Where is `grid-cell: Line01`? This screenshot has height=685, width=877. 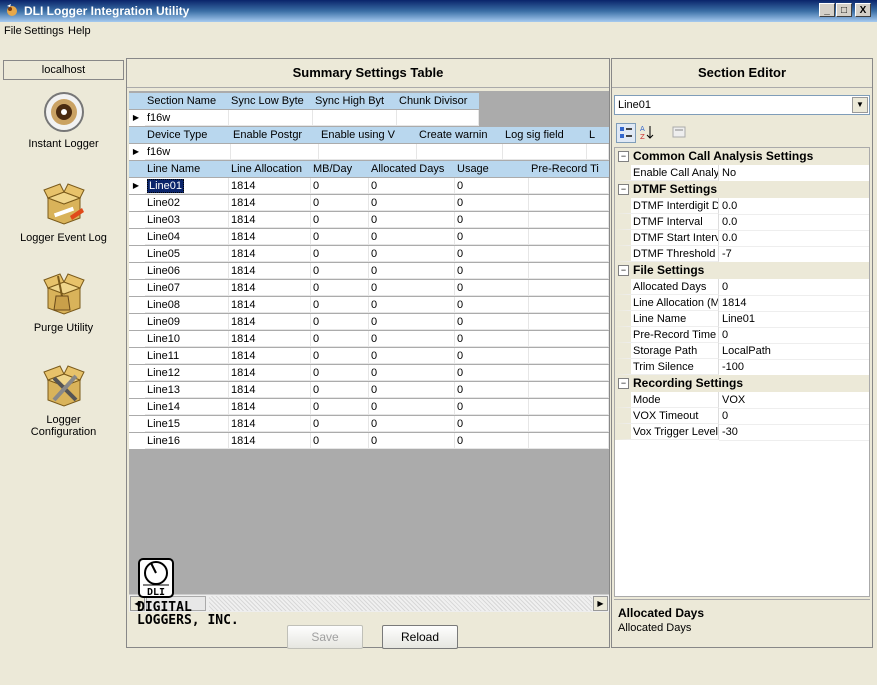
grid-cell: Line01 is located at coordinates (187, 186).